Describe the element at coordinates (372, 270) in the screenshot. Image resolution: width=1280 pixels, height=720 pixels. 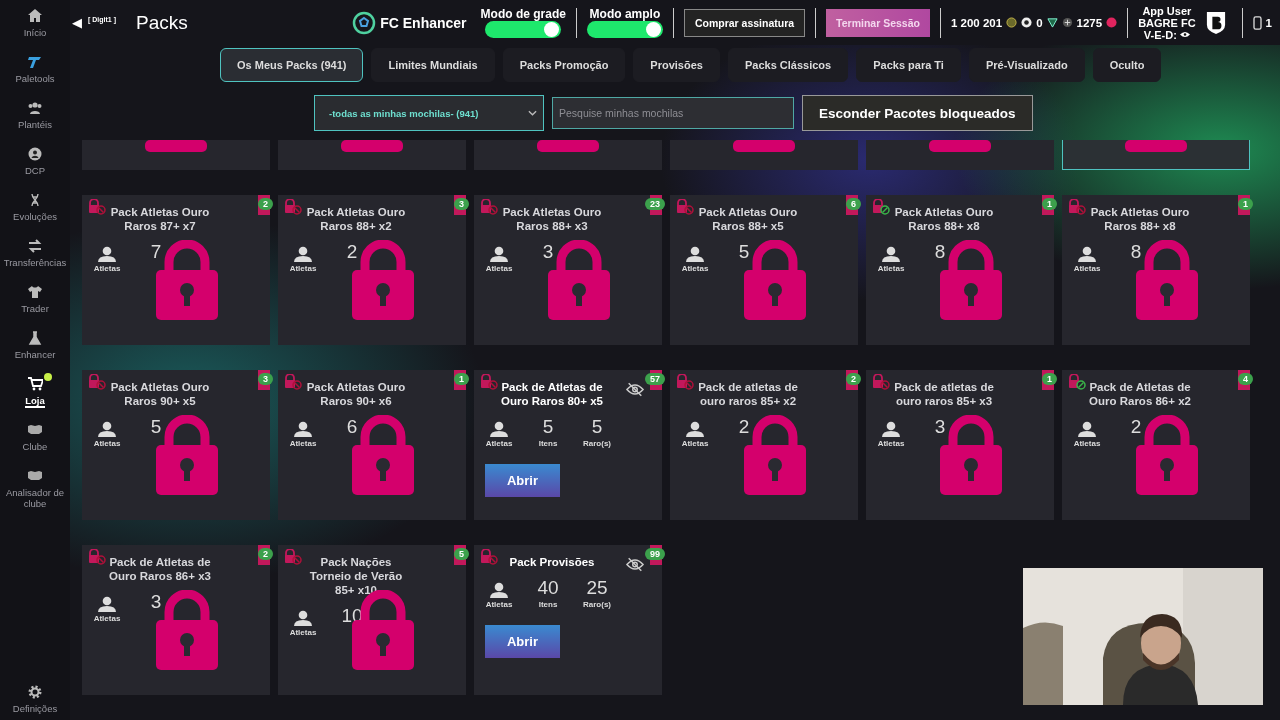
I see `pack-card: 3 Pack Atletas Ouro Raros 88+ x2 Atletas 2` at that location.